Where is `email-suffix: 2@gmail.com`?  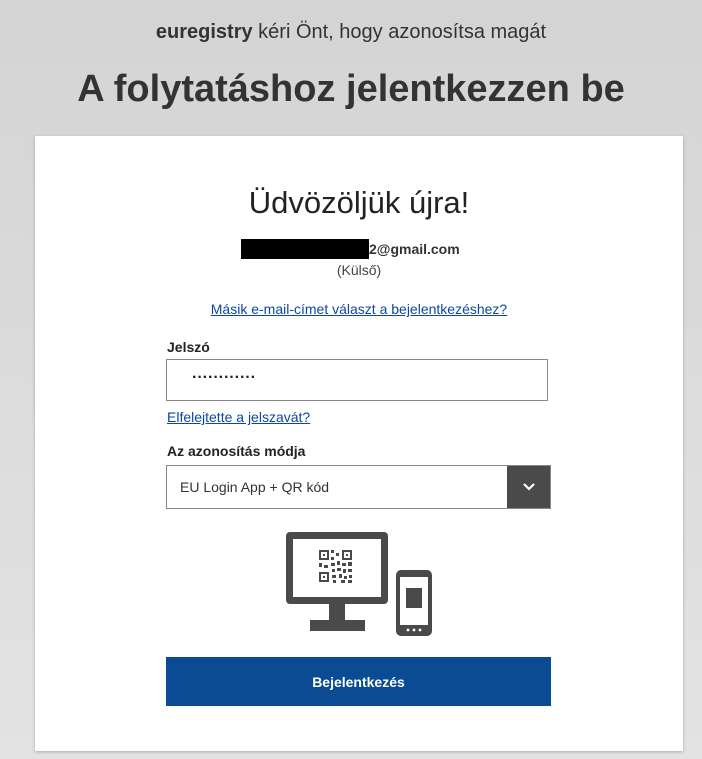
email-suffix: 2@gmail.com is located at coordinates (414, 249).